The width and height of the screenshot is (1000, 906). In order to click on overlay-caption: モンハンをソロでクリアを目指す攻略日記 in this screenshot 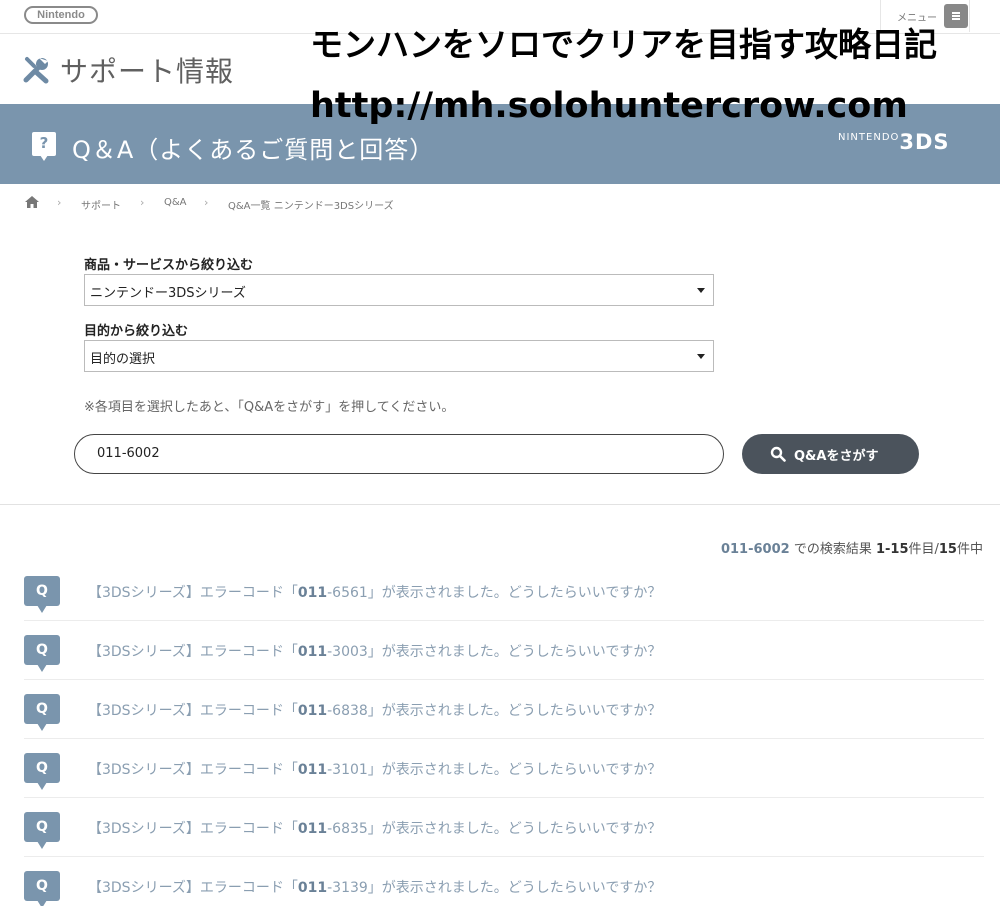, I will do `click(623, 44)`.